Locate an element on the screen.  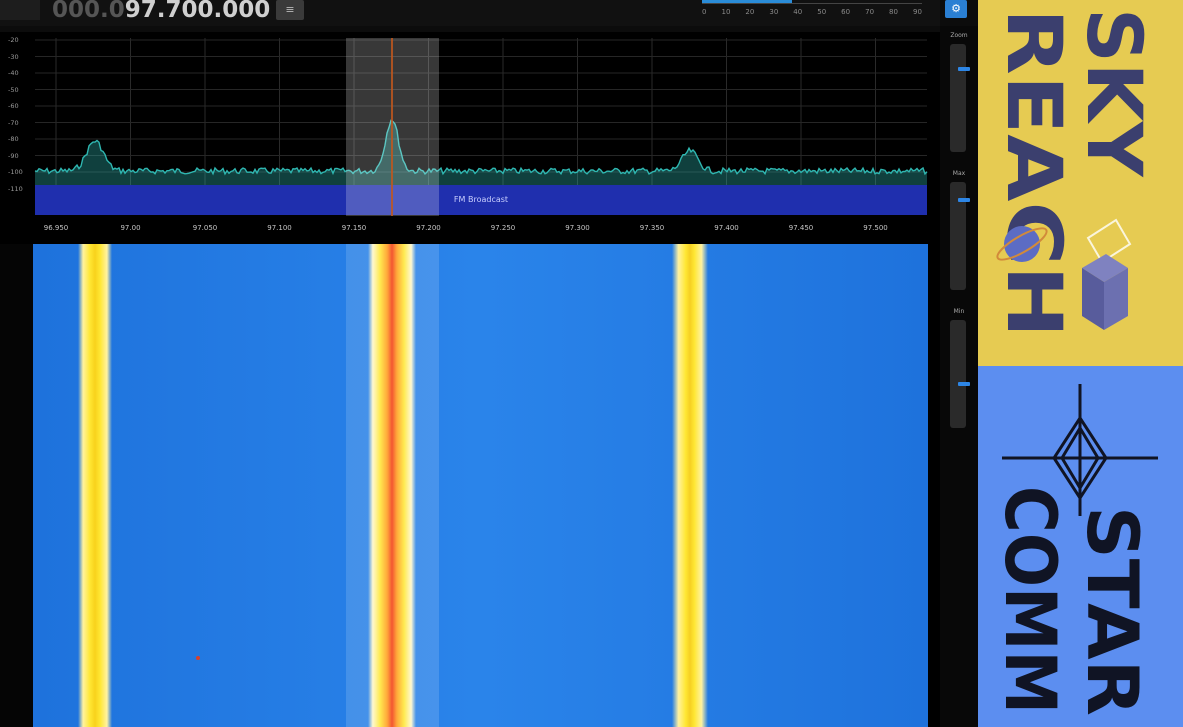
signal-meter: 0 10 20 30 40 50 60 70 80 90 is located at coordinates (812, 12).